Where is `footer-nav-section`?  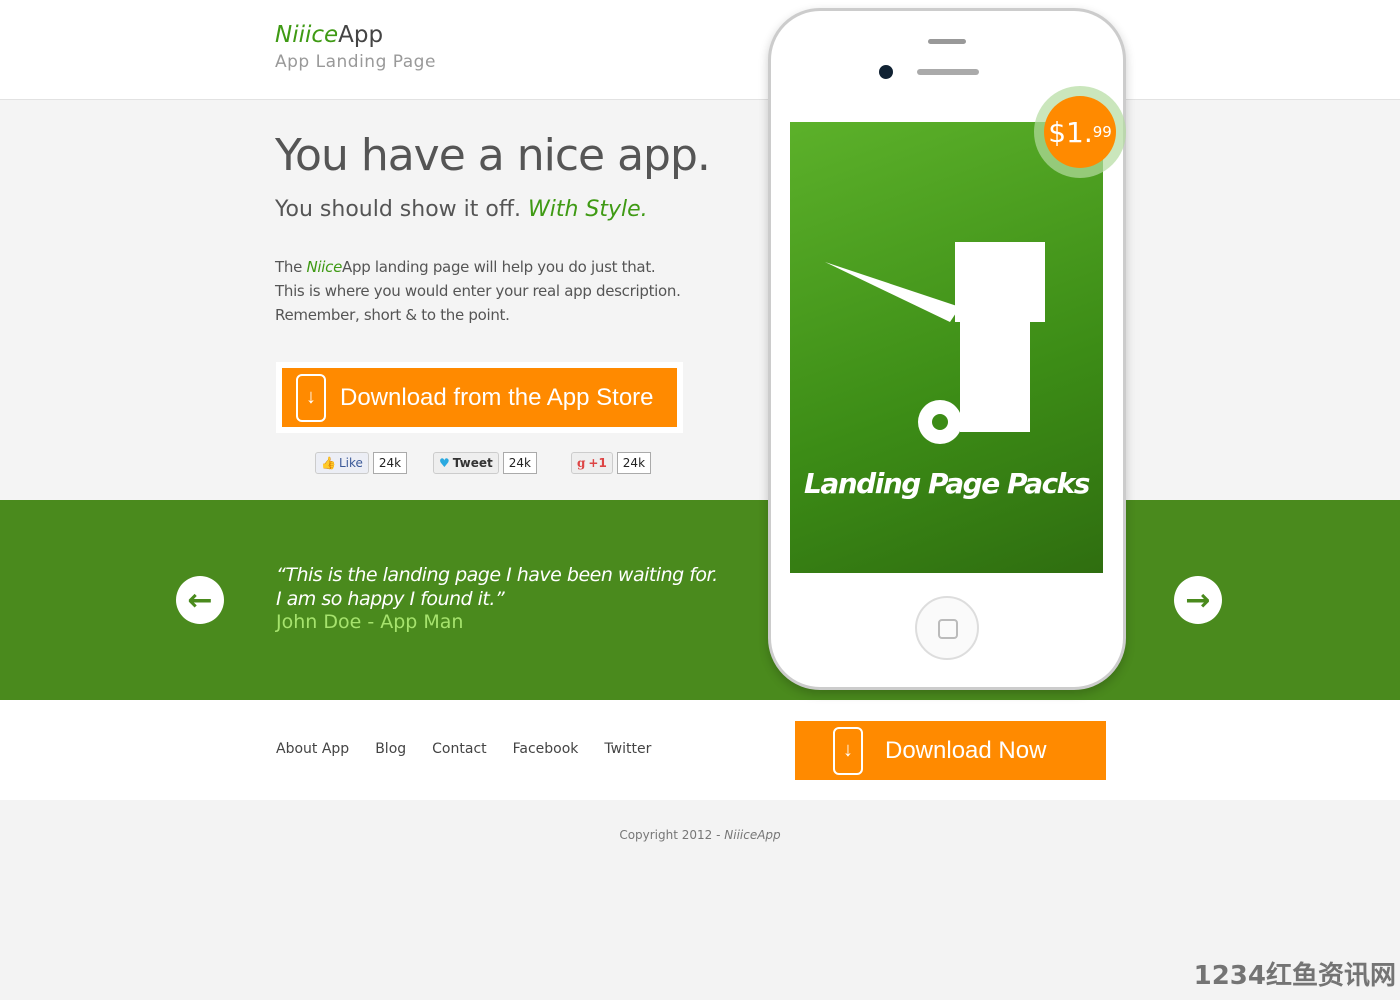 footer-nav-section is located at coordinates (700, 750).